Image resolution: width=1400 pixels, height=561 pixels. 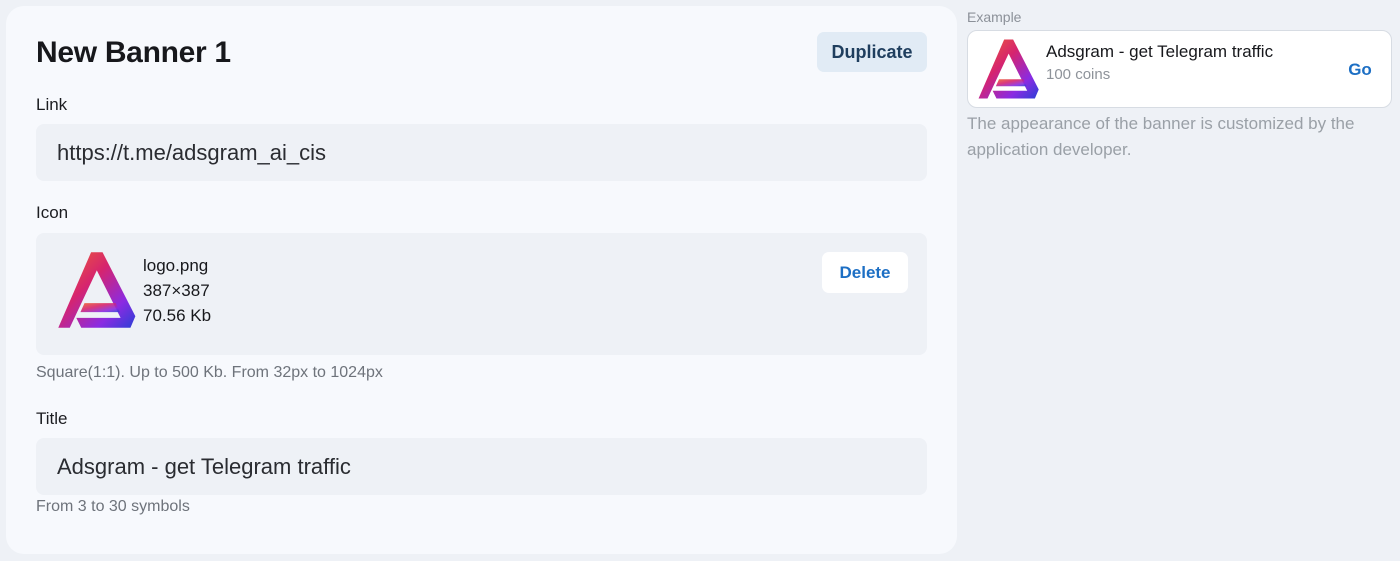 What do you see at coordinates (994, 17) in the screenshot?
I see `example-label: Example` at bounding box center [994, 17].